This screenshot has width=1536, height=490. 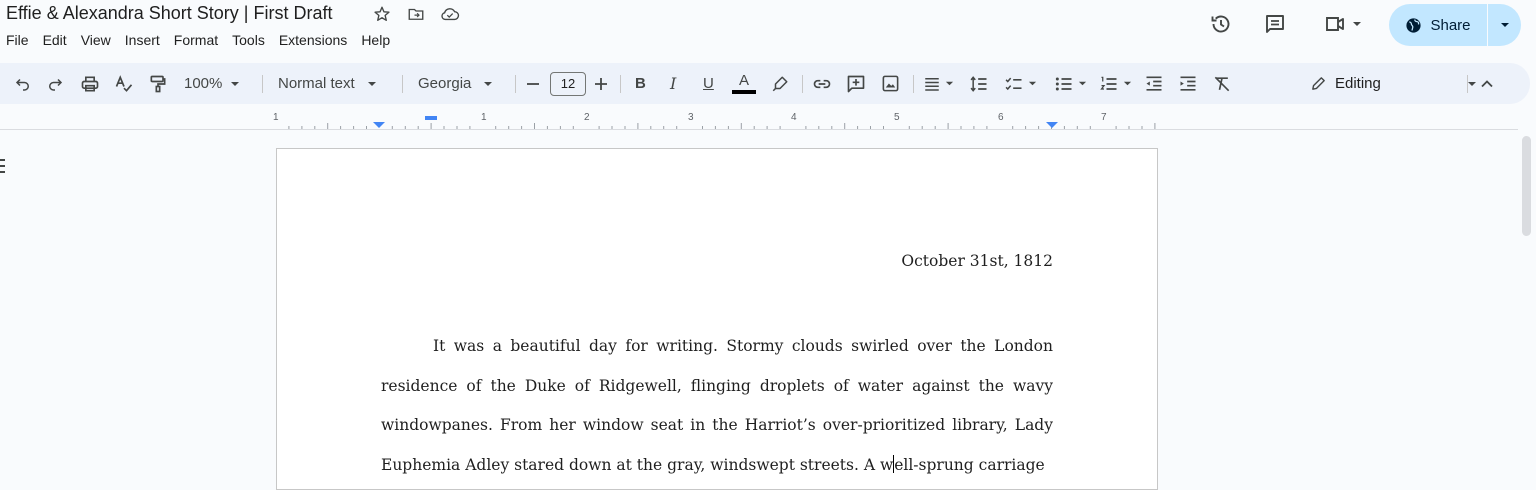 What do you see at coordinates (55, 40) in the screenshot?
I see `menu-edit: Edit` at bounding box center [55, 40].